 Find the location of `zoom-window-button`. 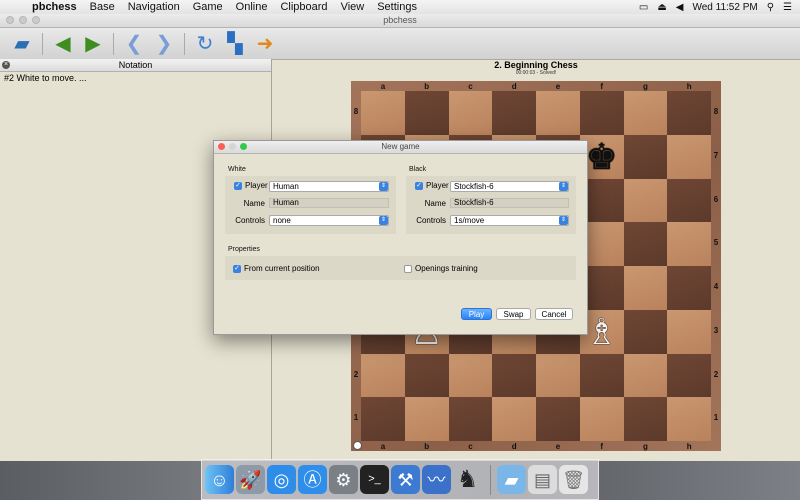

zoom-window-button is located at coordinates (36, 20).